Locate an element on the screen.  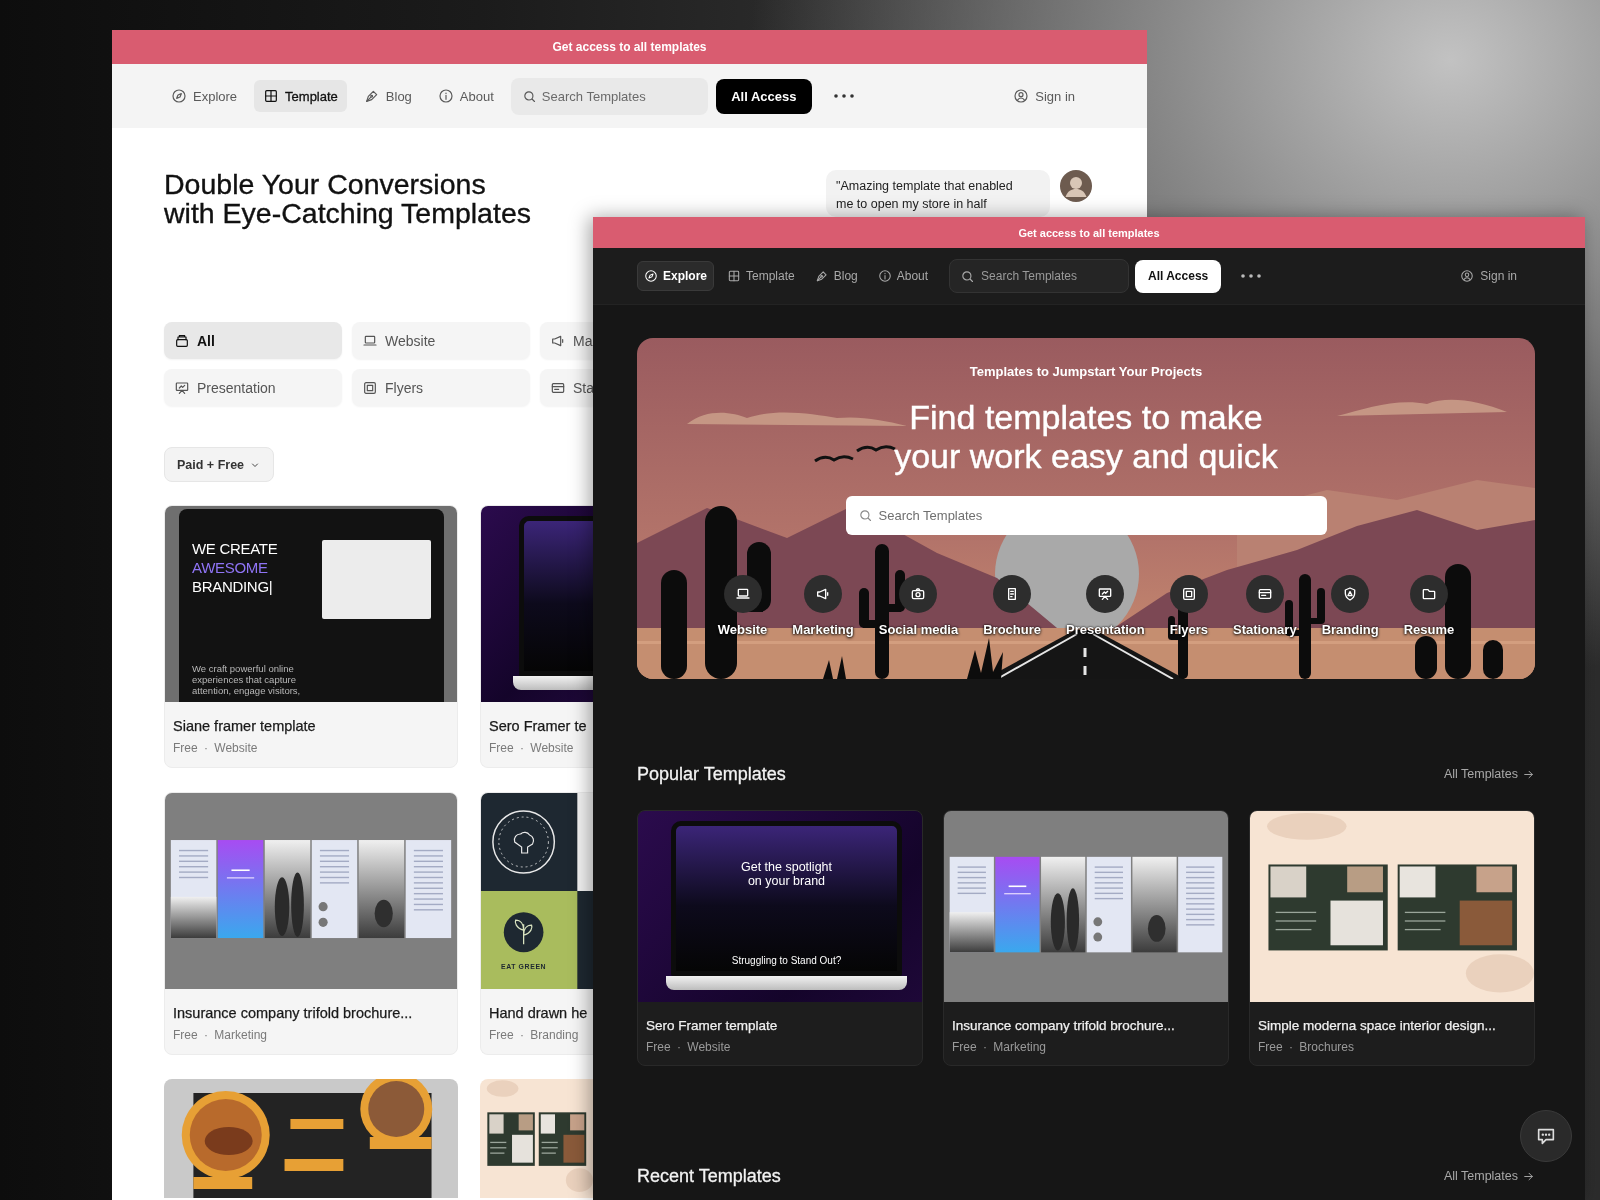
card-meta: Free · Brochures is located at coordinates (1307, 1047).